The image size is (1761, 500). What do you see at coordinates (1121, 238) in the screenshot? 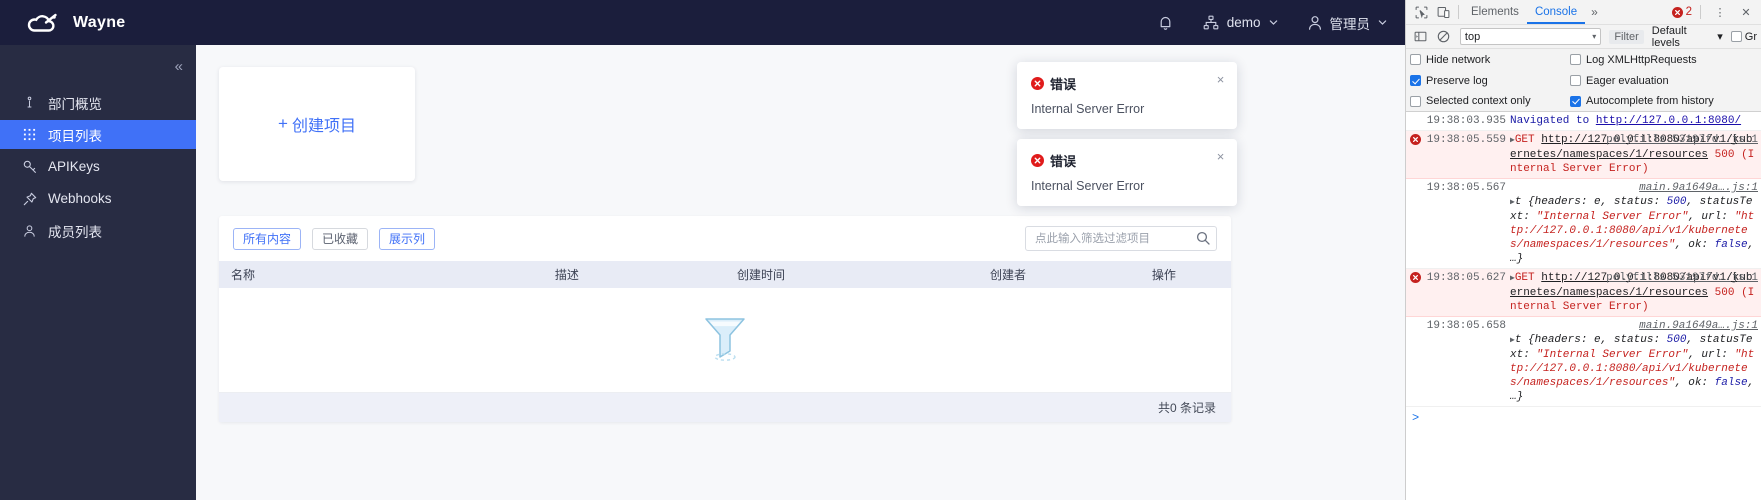
I see `search-input` at bounding box center [1121, 238].